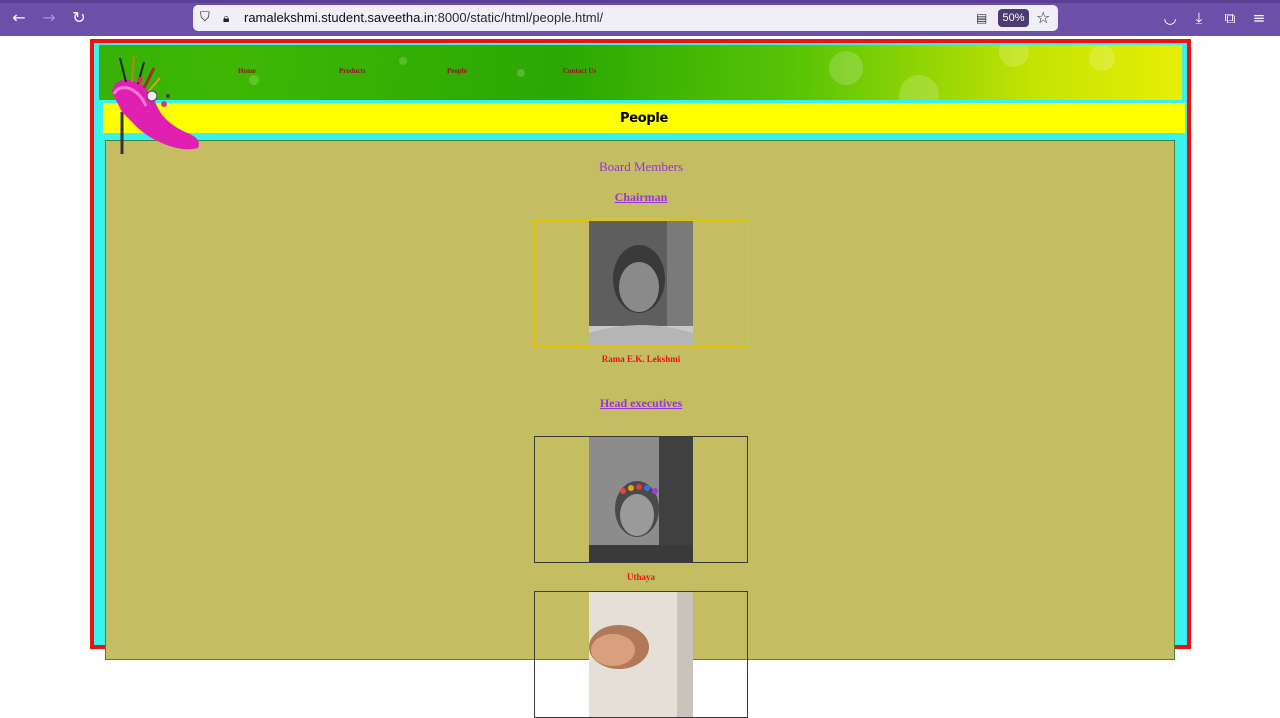  Describe the element at coordinates (229, 18) in the screenshot. I see `lock-icon: 🔒︎` at that location.